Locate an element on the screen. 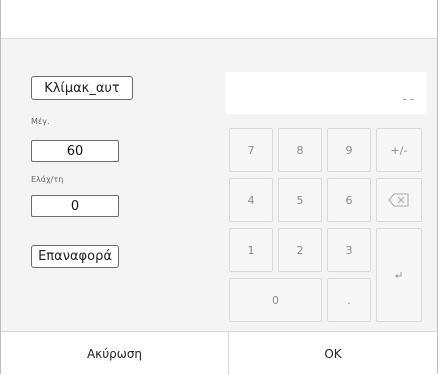 The height and width of the screenshot is (375, 438). min-value-field: 0 is located at coordinates (75, 206).